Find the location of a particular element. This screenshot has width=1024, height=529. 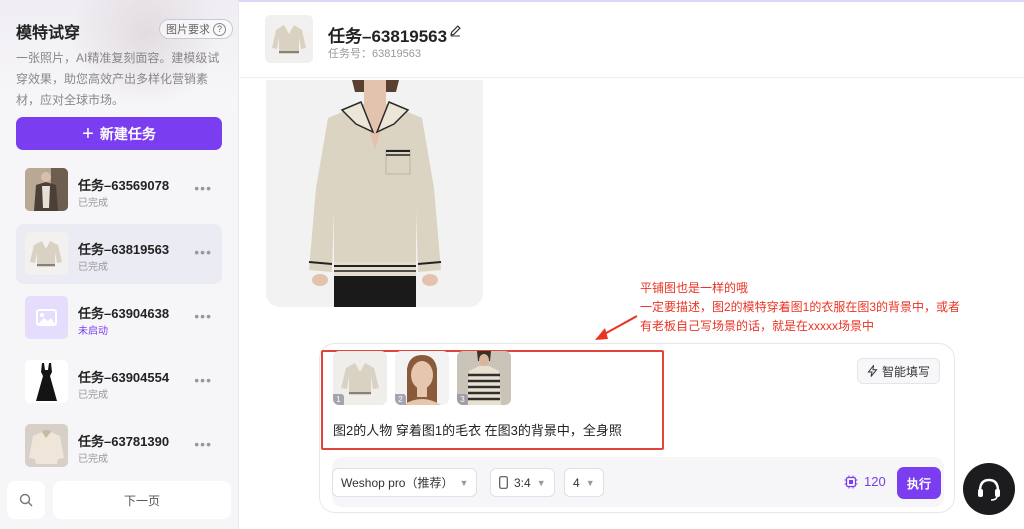

credit-cost: 120 is located at coordinates (865, 481).